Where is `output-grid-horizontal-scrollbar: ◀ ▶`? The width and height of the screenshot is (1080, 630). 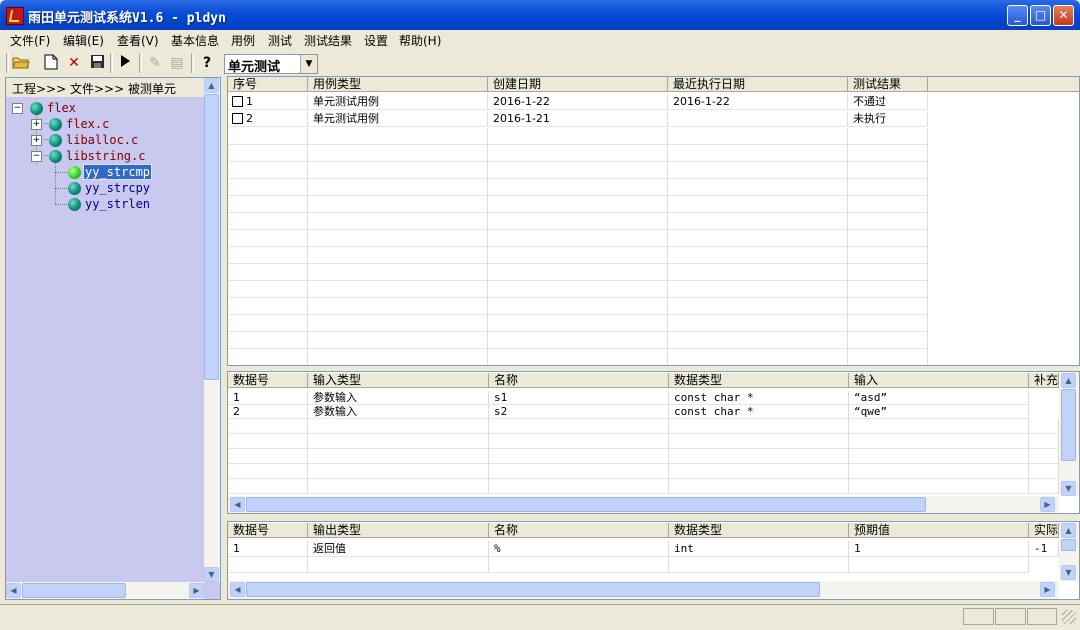 output-grid-horizontal-scrollbar: ◀ ▶ is located at coordinates (643, 590).